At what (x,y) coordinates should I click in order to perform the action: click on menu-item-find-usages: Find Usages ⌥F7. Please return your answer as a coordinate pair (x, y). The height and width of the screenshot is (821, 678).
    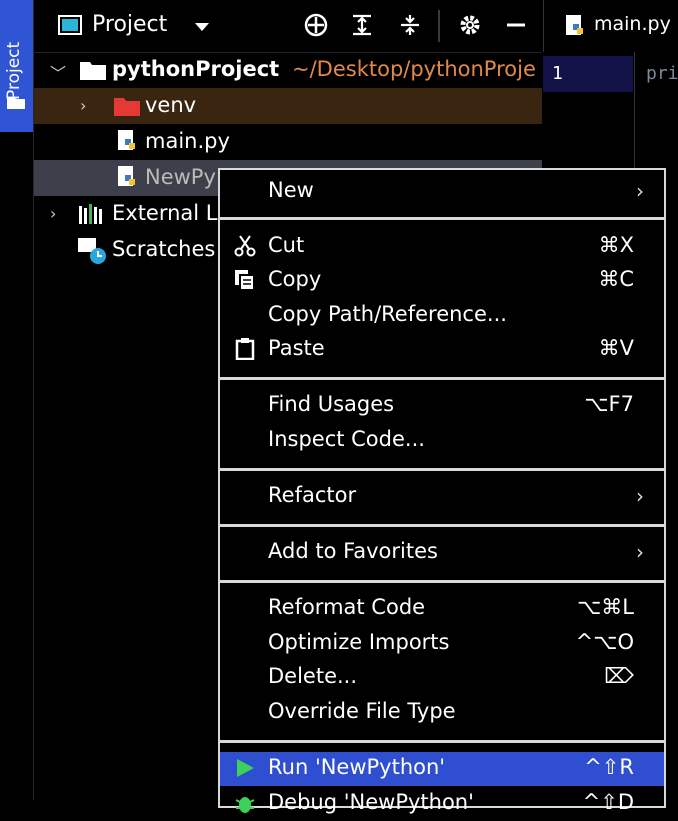
    Looking at the image, I should click on (442, 406).